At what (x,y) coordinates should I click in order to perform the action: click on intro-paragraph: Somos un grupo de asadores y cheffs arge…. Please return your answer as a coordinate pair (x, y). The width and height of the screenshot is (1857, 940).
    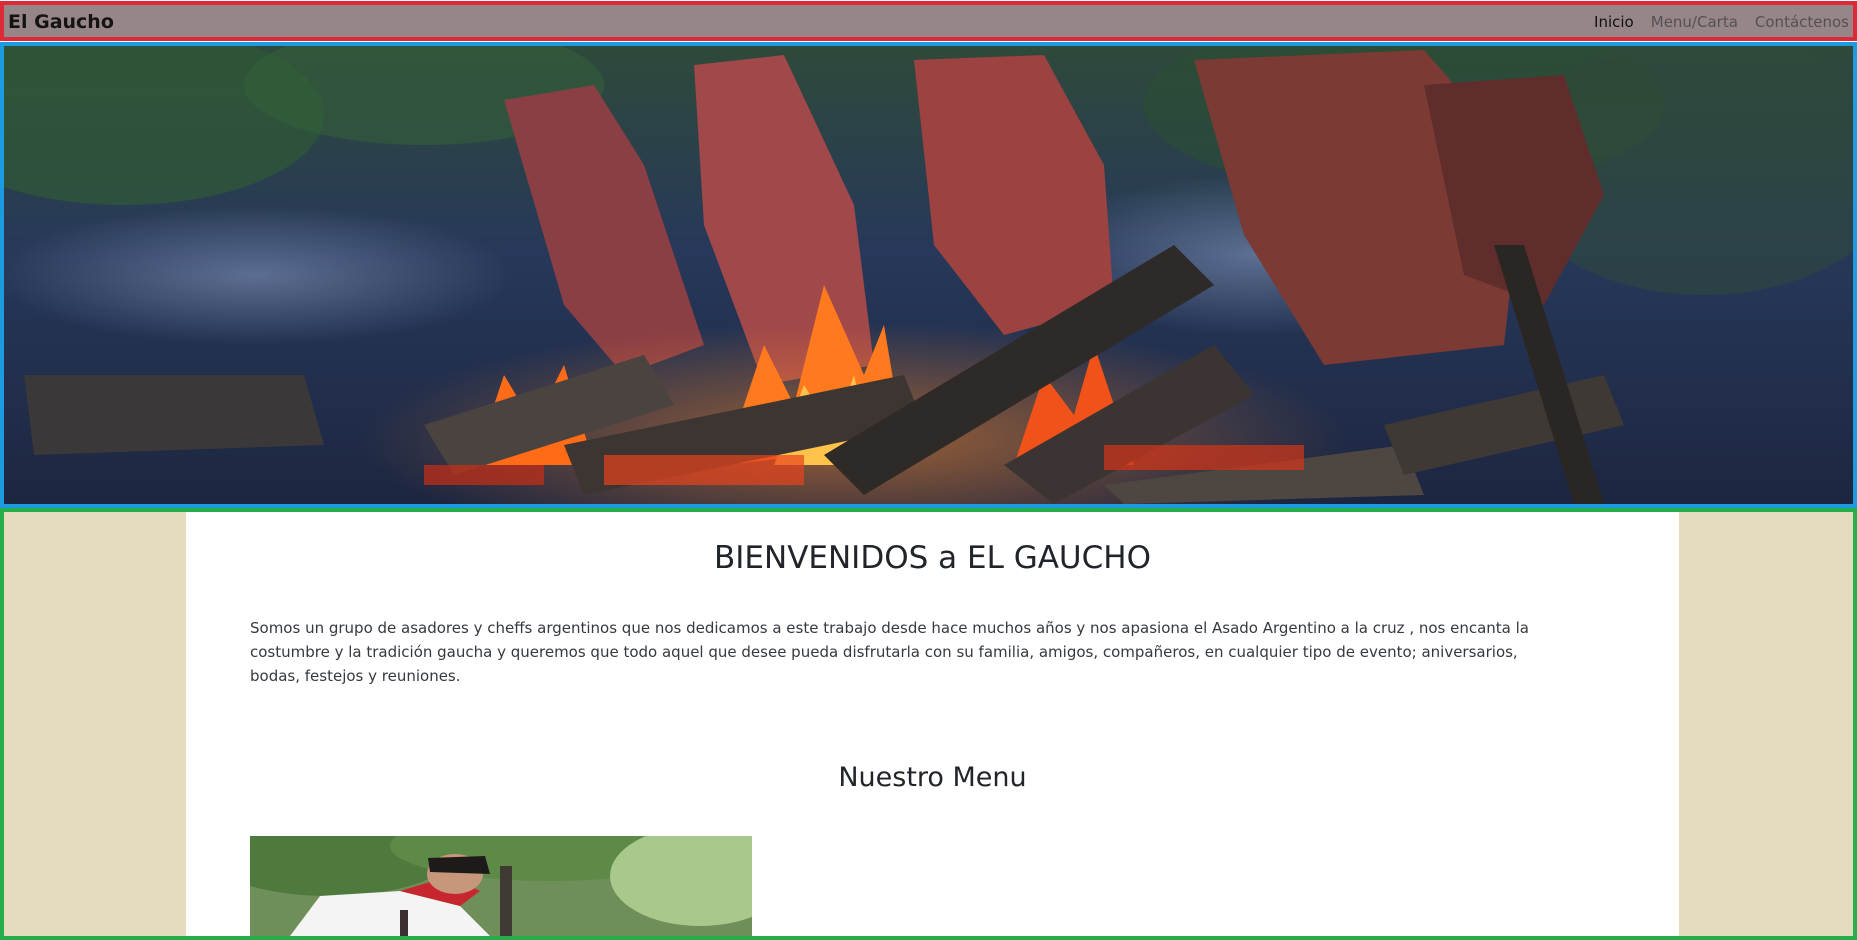
    Looking at the image, I should click on (889, 652).